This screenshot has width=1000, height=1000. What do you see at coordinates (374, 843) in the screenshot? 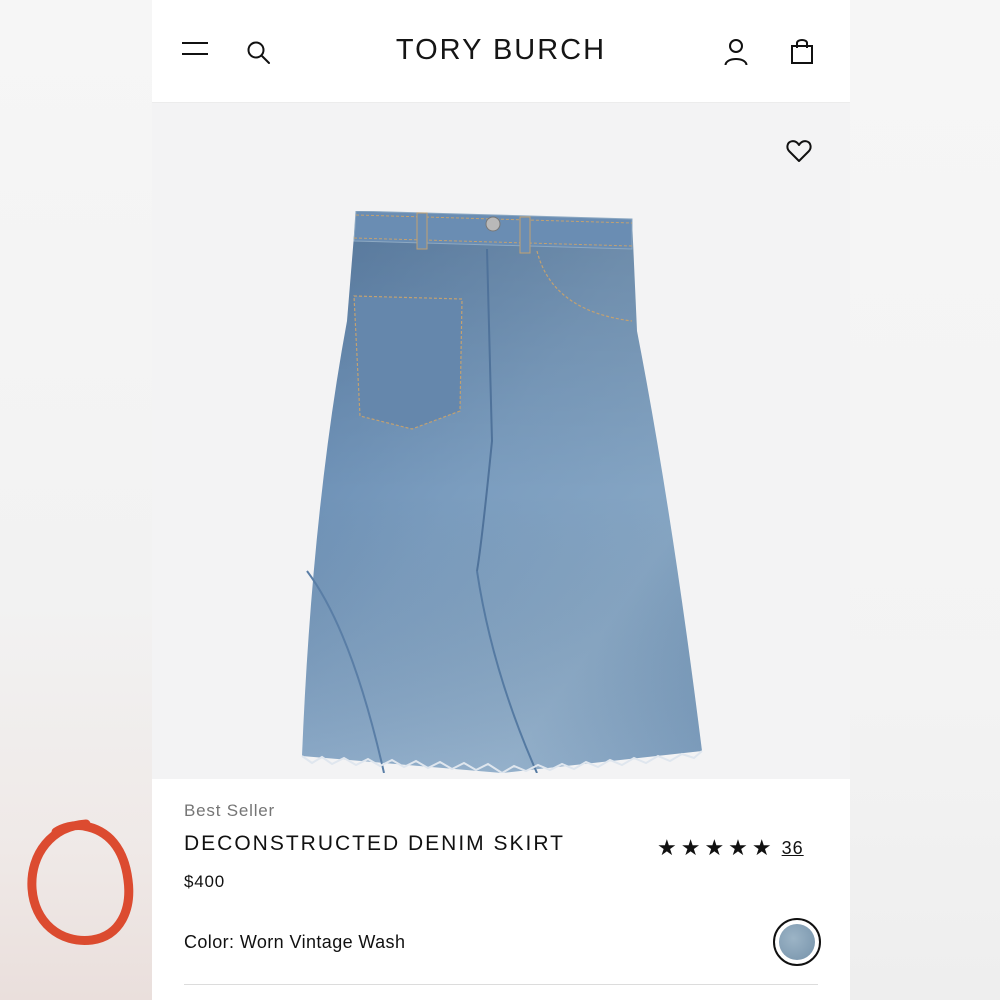
I see `product-title: DECONSTRUCTED DENIM SKIRT` at bounding box center [374, 843].